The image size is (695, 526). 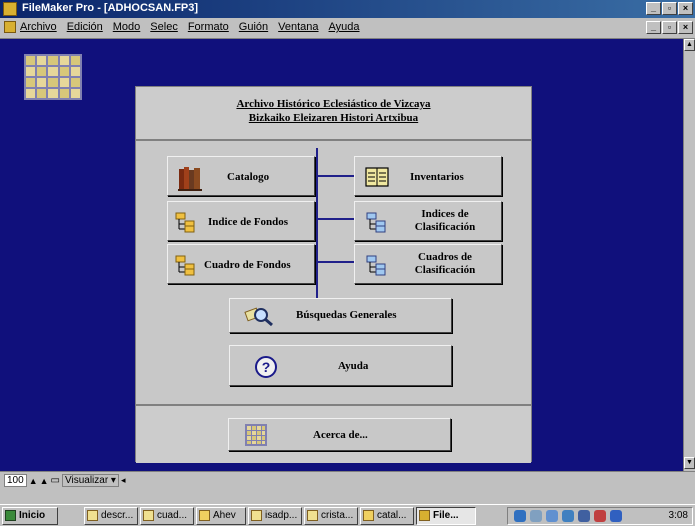 I want to click on ayuda-button: ? Ayuda, so click(x=340, y=365).